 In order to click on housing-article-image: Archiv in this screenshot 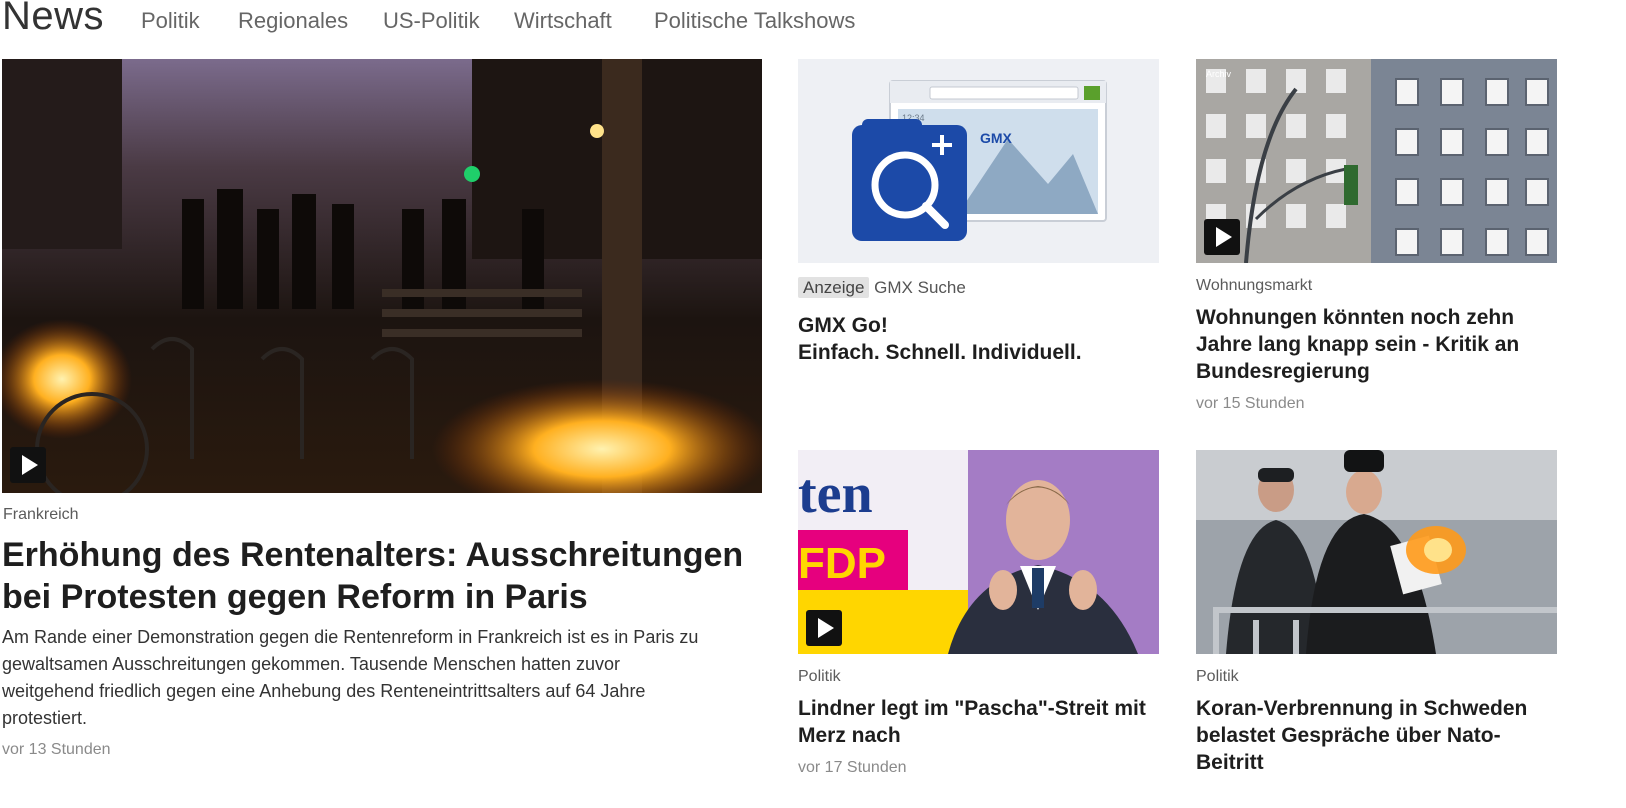, I will do `click(1376, 161)`.